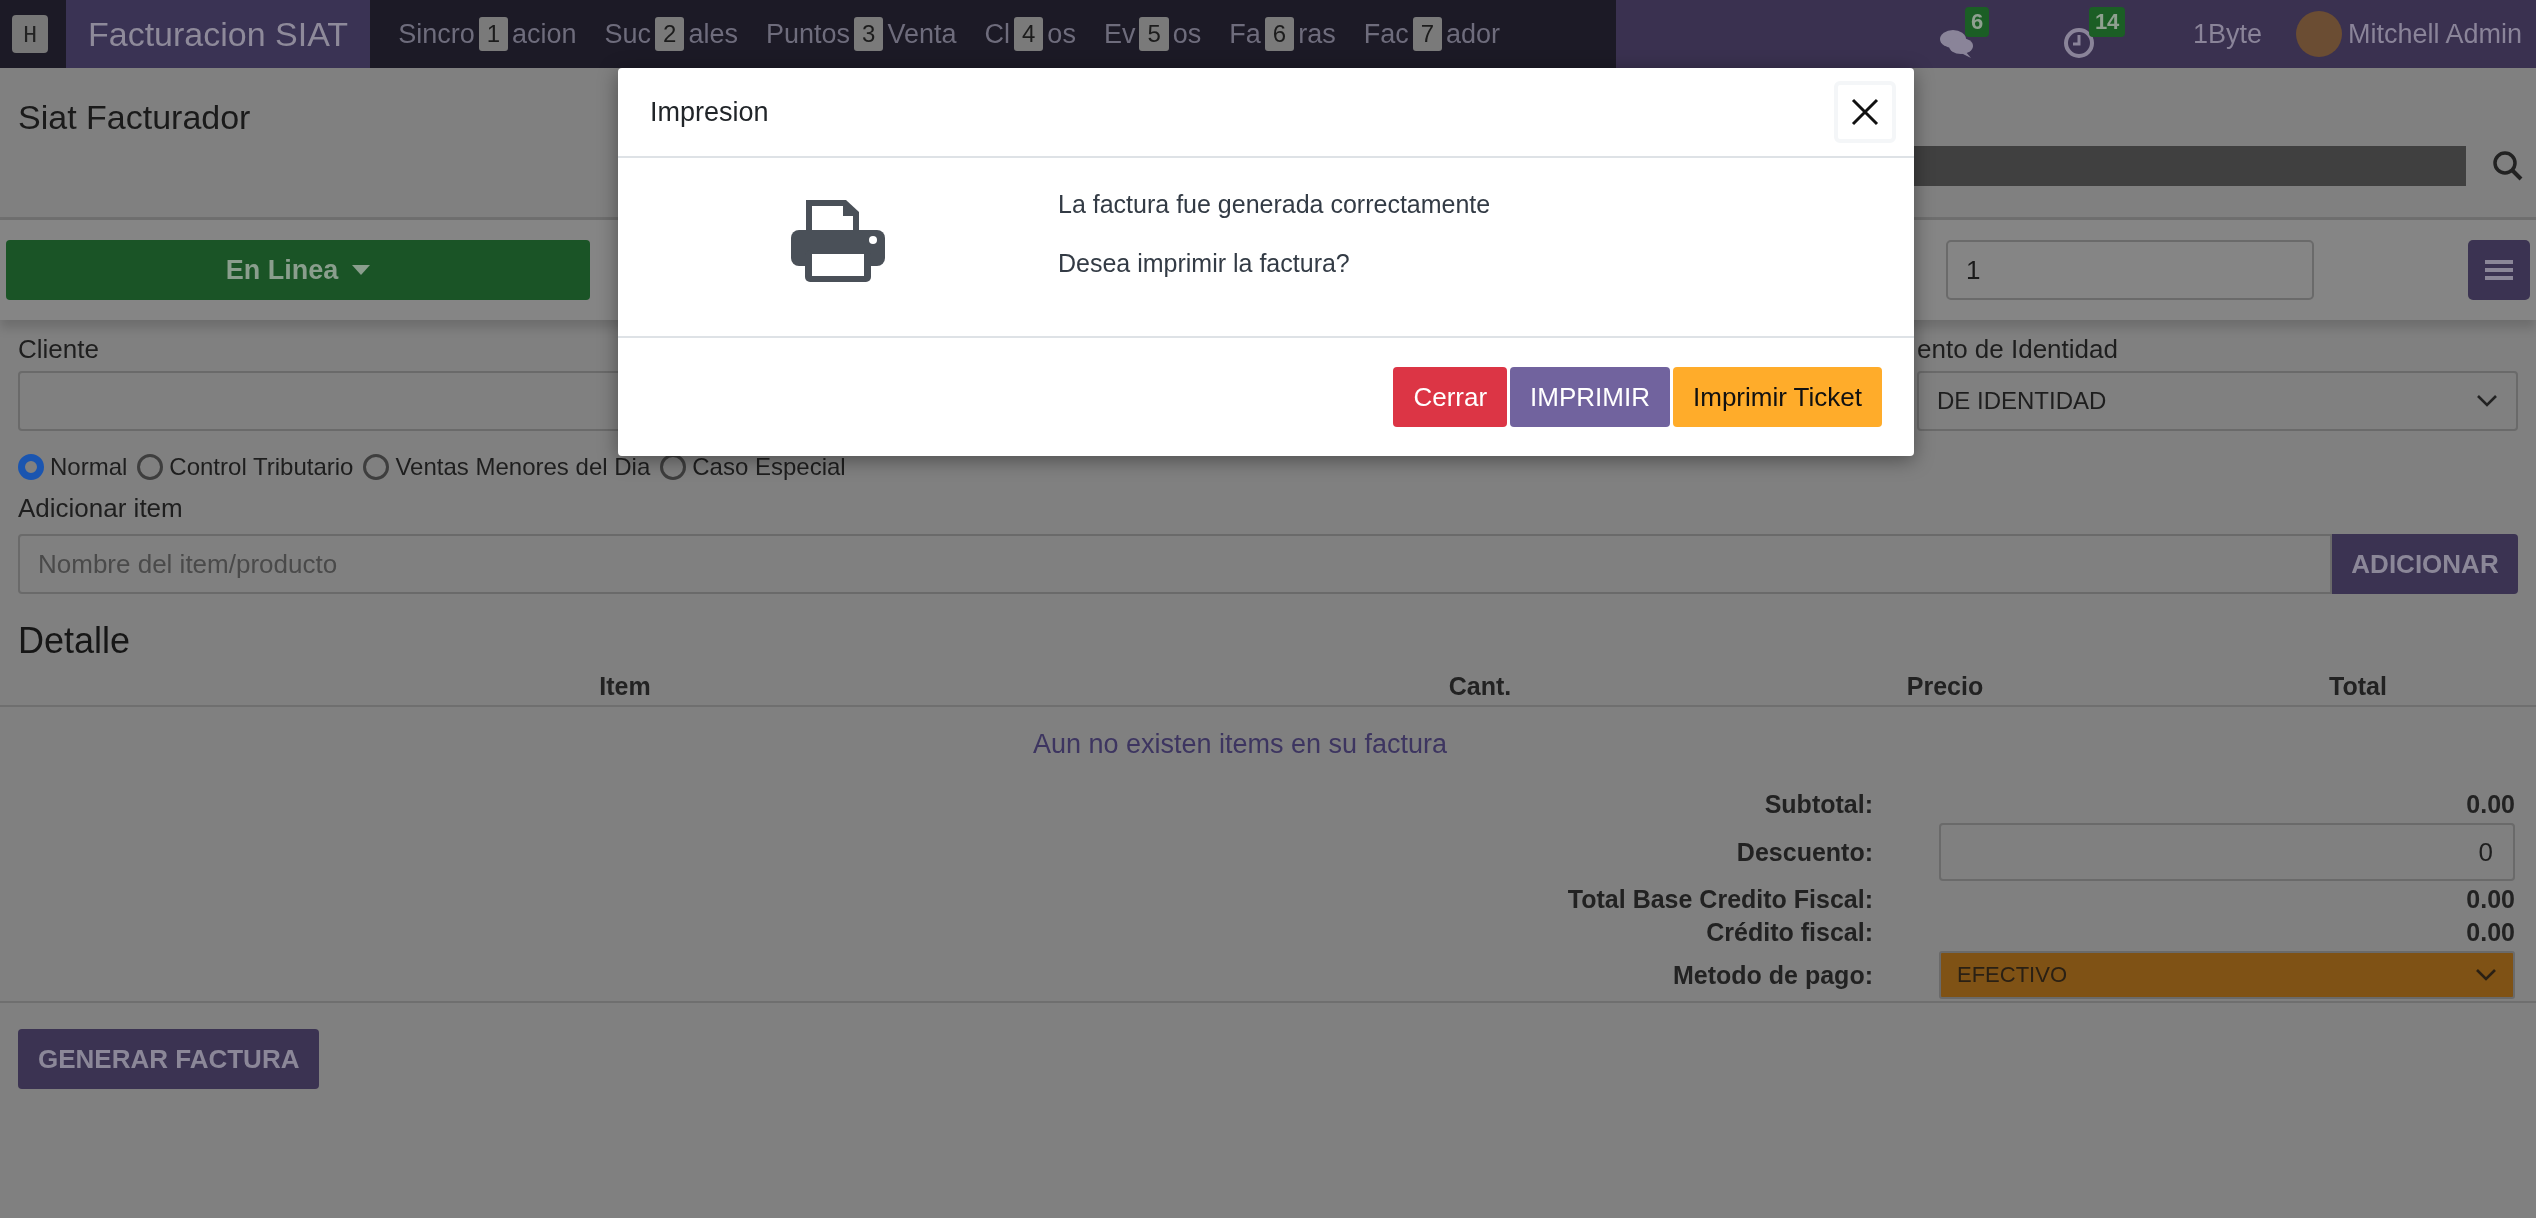  Describe the element at coordinates (1590, 397) in the screenshot. I see `dialog-button: IMPRIMIR` at that location.